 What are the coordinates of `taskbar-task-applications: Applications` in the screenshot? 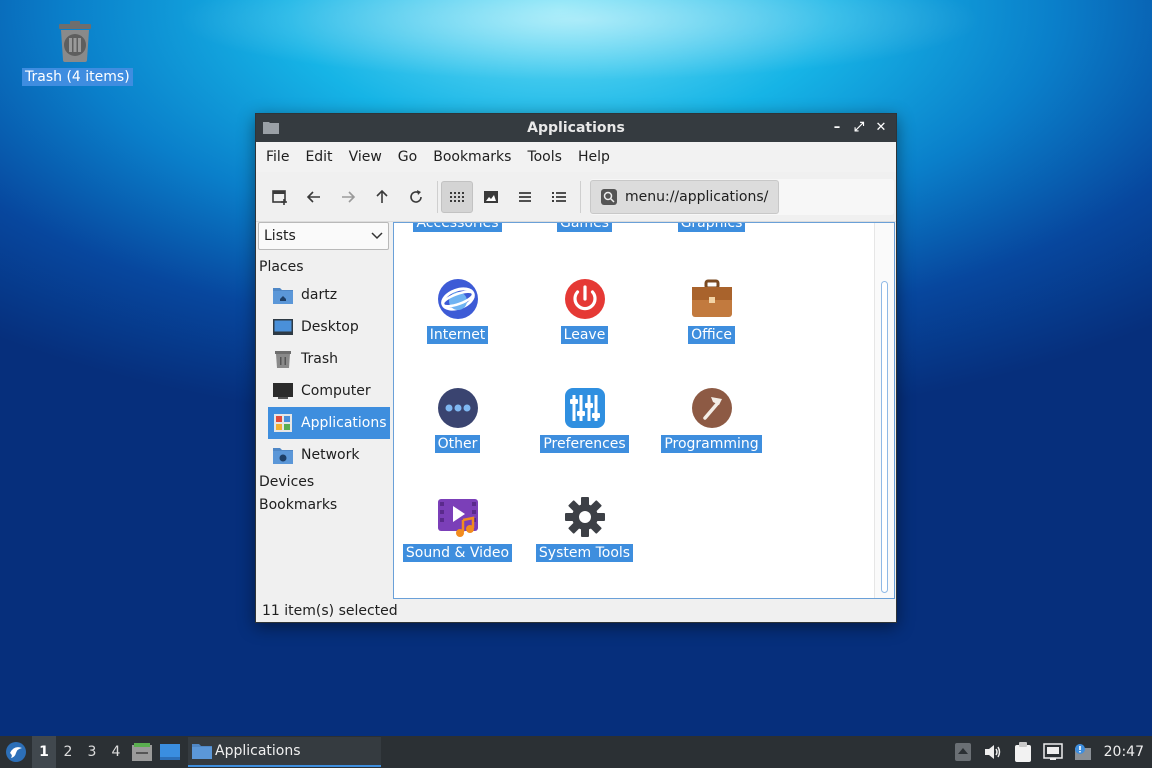 It's located at (284, 752).